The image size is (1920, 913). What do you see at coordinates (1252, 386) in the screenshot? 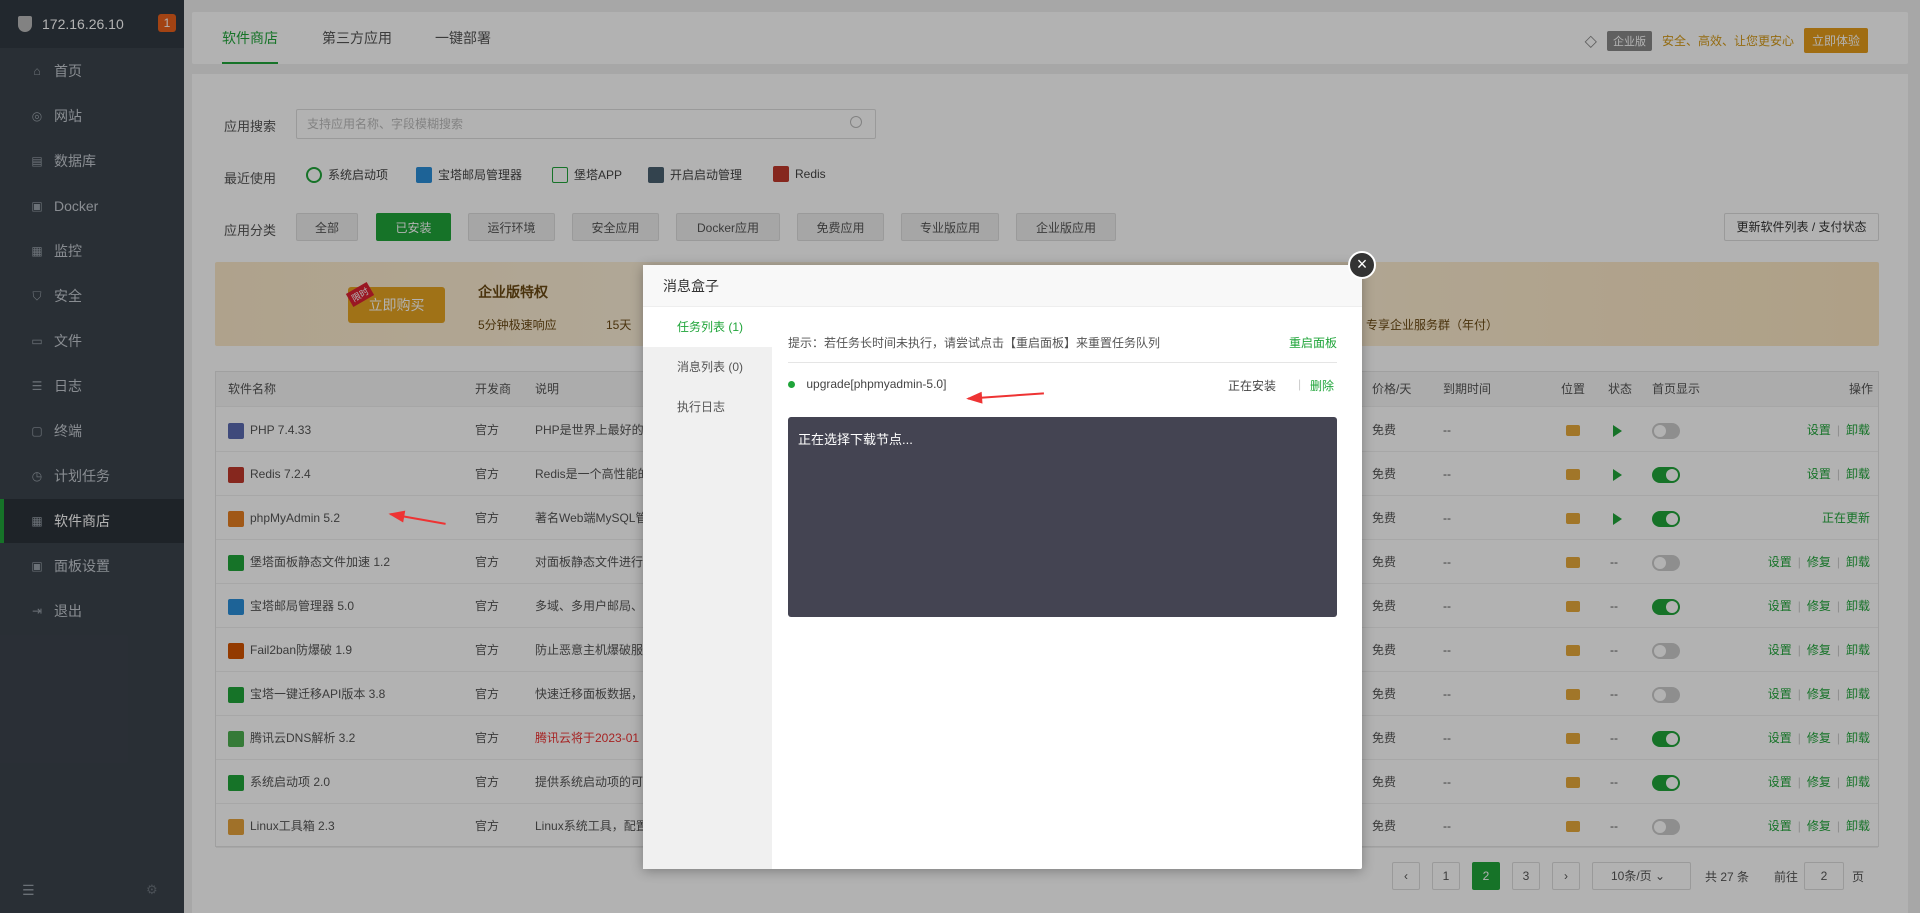
I see `task-status: 正在安装` at bounding box center [1252, 386].